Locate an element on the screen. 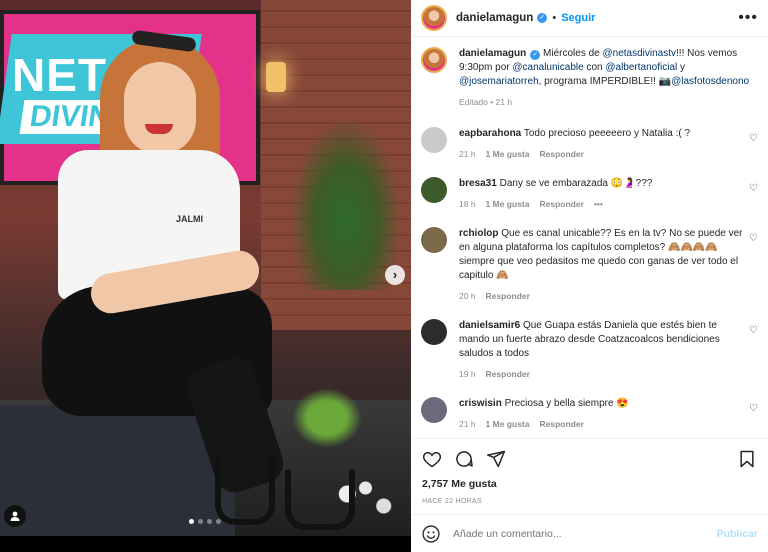  small-plant is located at coordinates (327, 418).